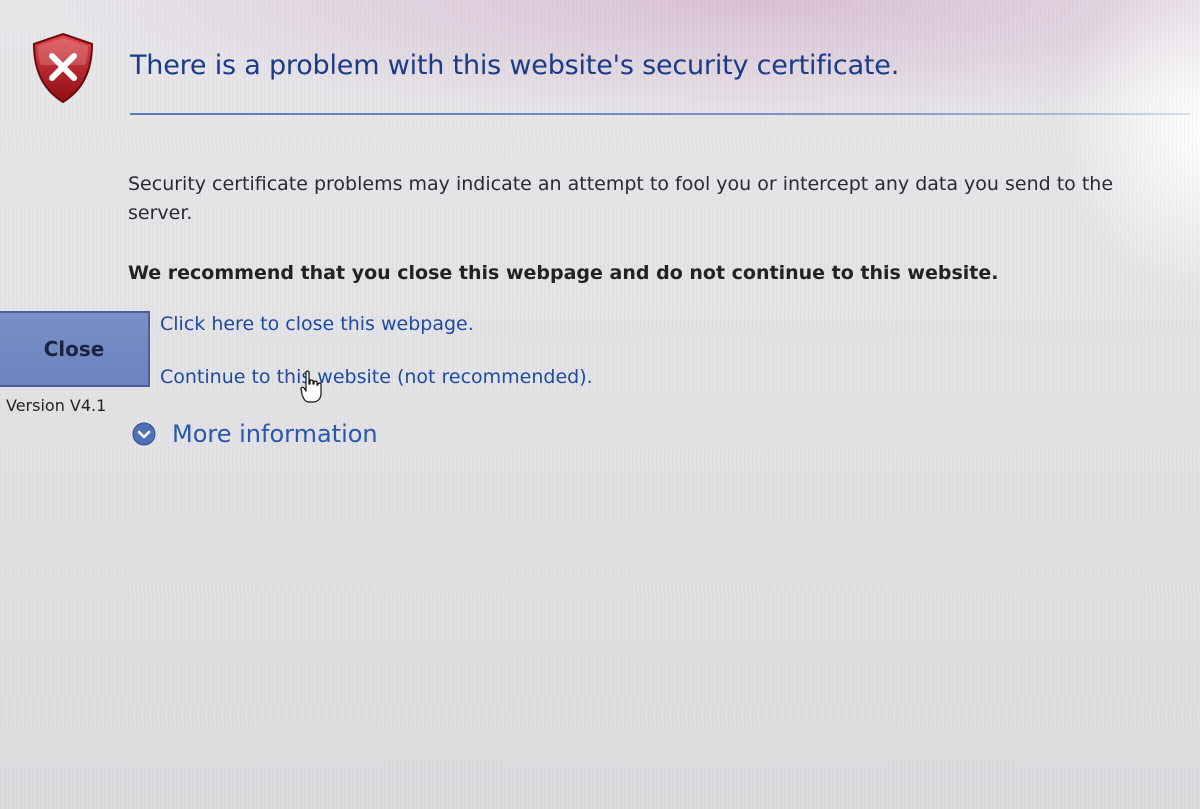 This screenshot has width=1200, height=809. Describe the element at coordinates (660, 114) in the screenshot. I see `title-divider` at that location.